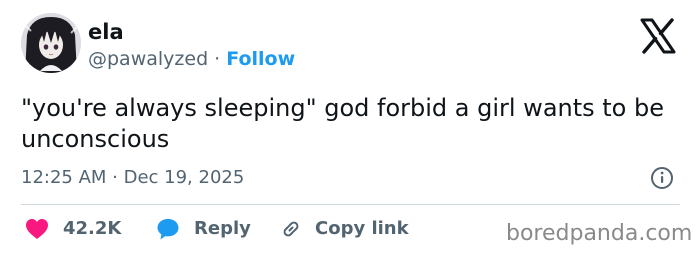 The image size is (700, 256). Describe the element at coordinates (260, 59) in the screenshot. I see `follow-button: Follow` at that location.